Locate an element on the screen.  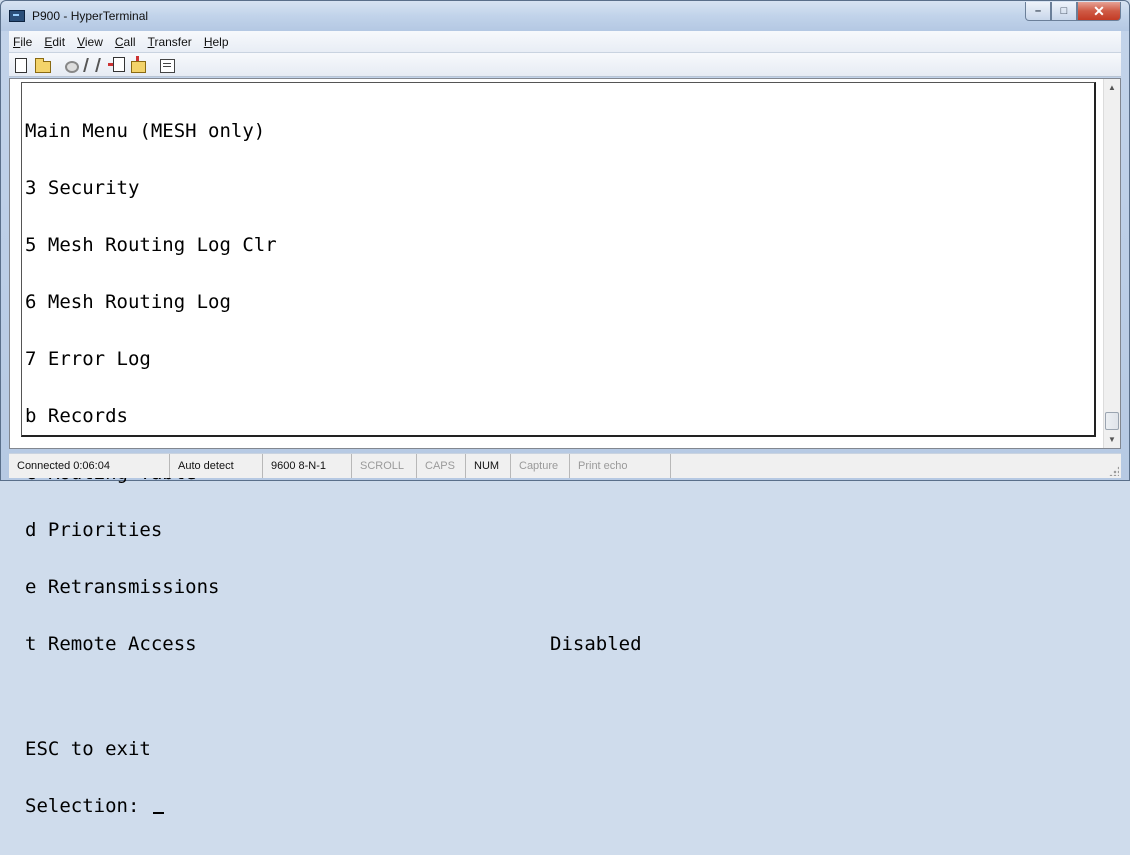
send-icon is located at coordinates (116, 64).